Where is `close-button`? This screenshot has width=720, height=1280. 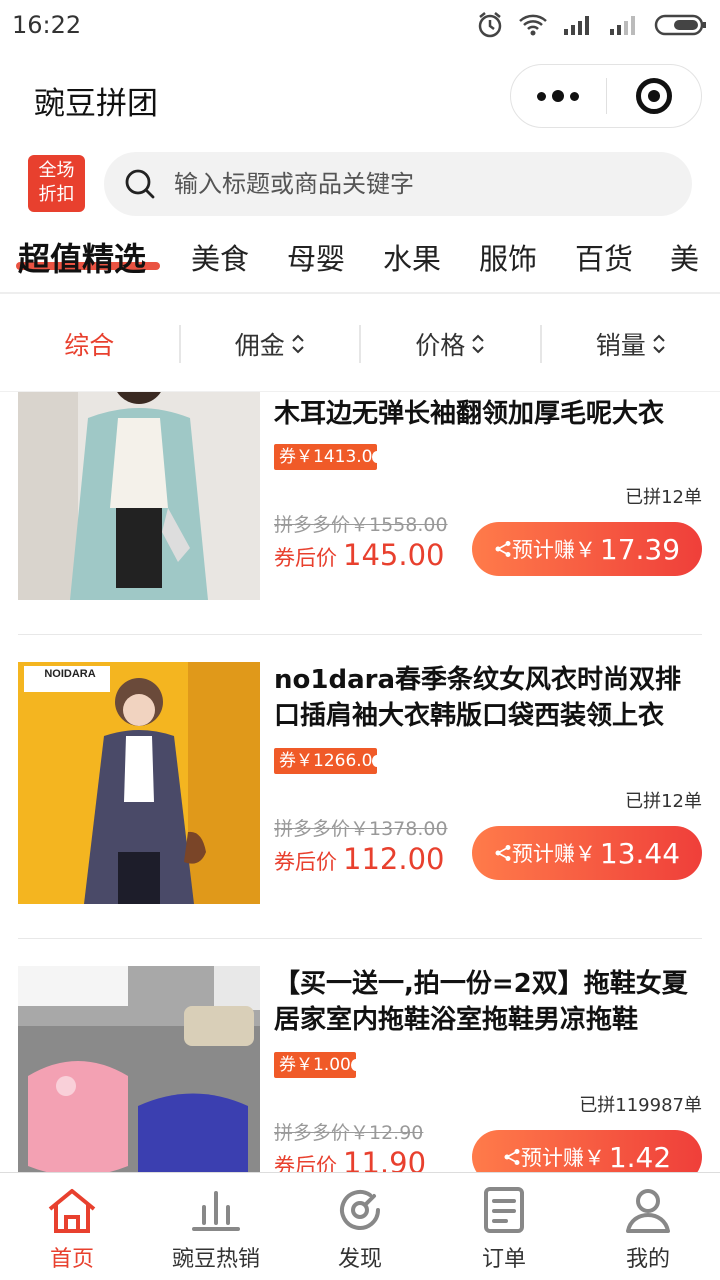 close-button is located at coordinates (653, 96).